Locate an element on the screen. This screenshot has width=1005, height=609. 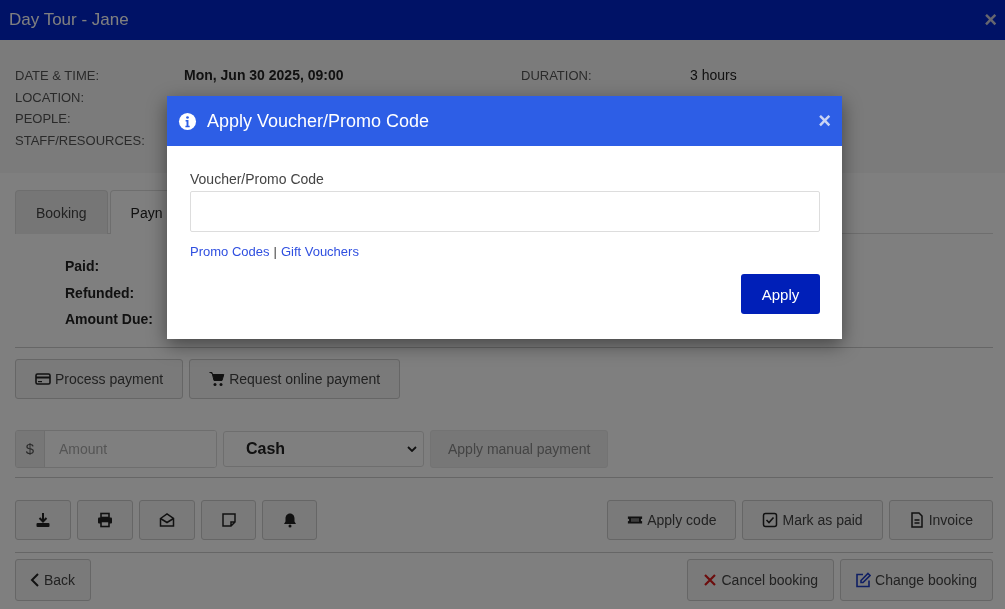
action-button: Invoice is located at coordinates (940, 519).